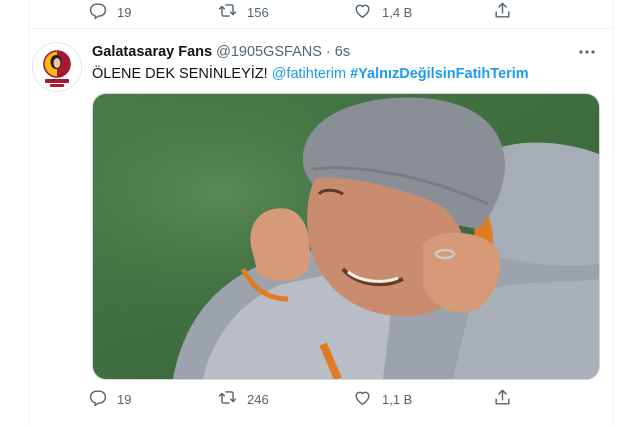 The image size is (640, 425). I want to click on galatasaray-fans-logo-icon, so click(57, 67).